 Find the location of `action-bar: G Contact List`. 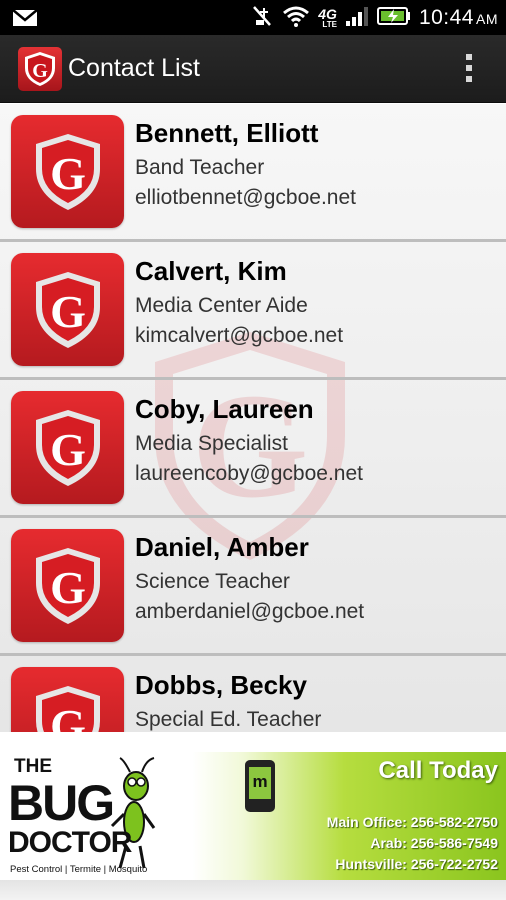

action-bar: G Contact List is located at coordinates (253, 69).